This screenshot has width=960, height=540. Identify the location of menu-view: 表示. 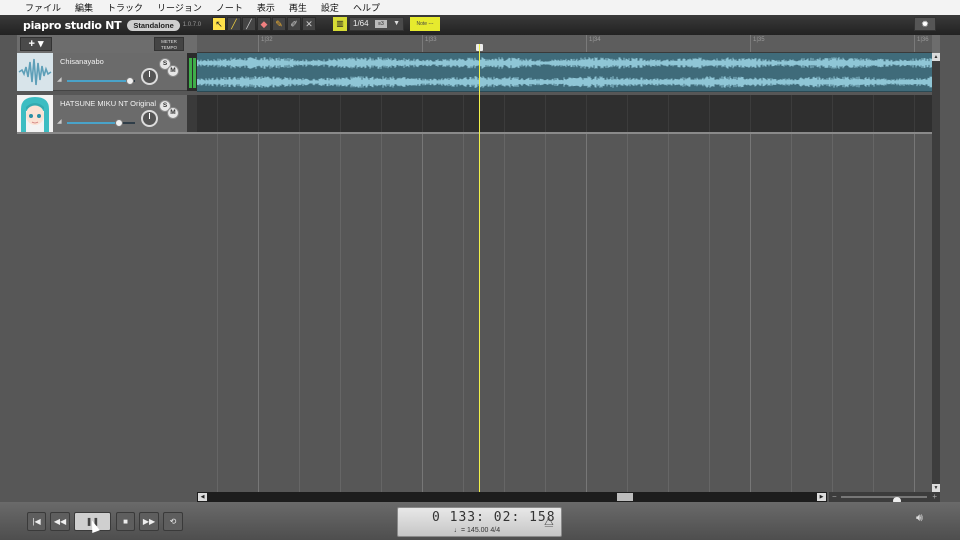
(266, 7).